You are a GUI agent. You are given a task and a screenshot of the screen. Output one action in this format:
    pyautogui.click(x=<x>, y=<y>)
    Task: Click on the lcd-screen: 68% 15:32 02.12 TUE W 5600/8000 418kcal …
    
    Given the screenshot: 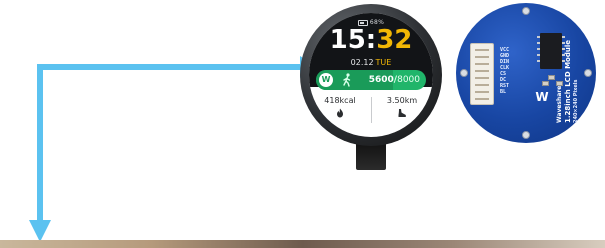 What is the action you would take?
    pyautogui.click(x=371, y=75)
    